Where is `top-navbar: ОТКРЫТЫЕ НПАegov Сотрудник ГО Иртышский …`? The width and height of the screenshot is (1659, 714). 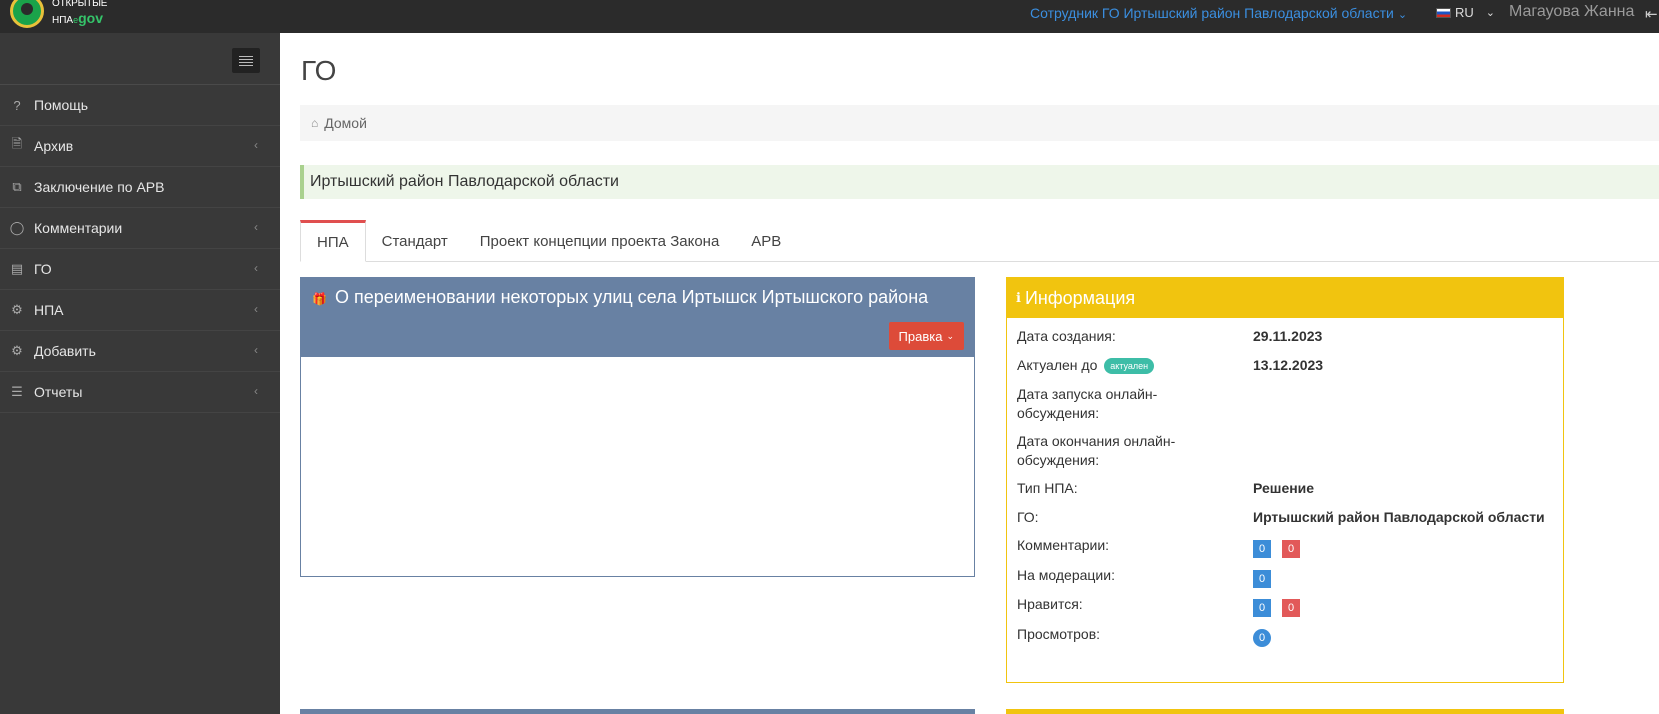 top-navbar: ОТКРЫТЫЕ НПАegov Сотрудник ГО Иртышский … is located at coordinates (829, 16).